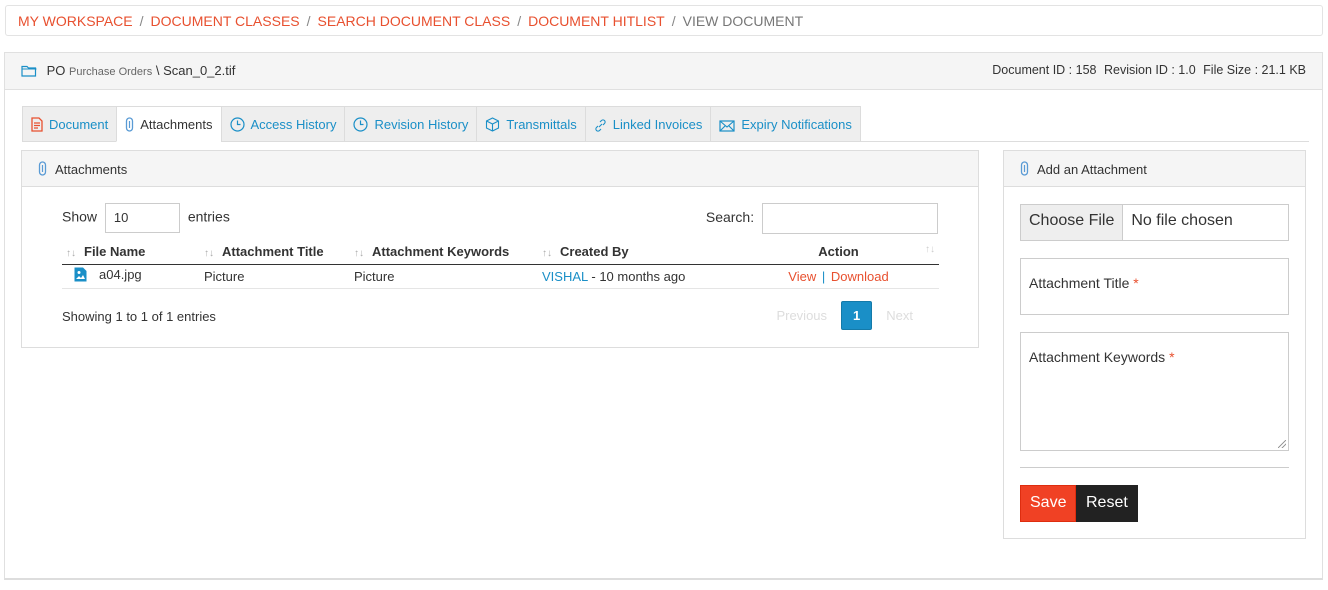  Describe the element at coordinates (1154, 391) in the screenshot. I see `attachment-keywords-textarea: Attachment Keywords *` at that location.